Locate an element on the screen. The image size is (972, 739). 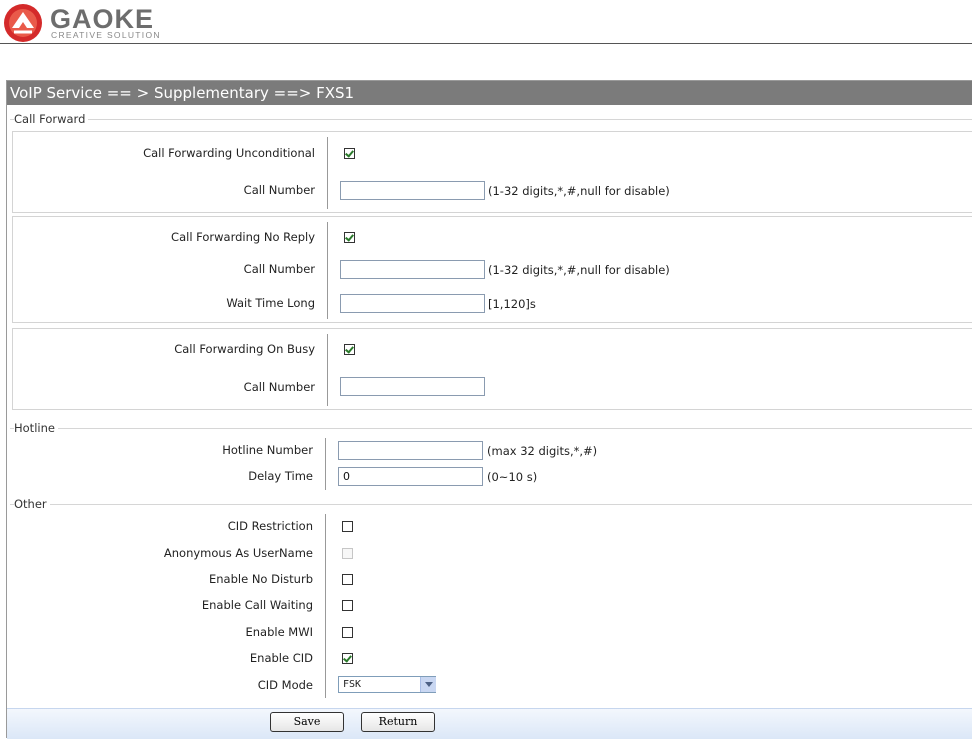
hotline-number-hint: (max 32 digits,*,#) is located at coordinates (542, 451).